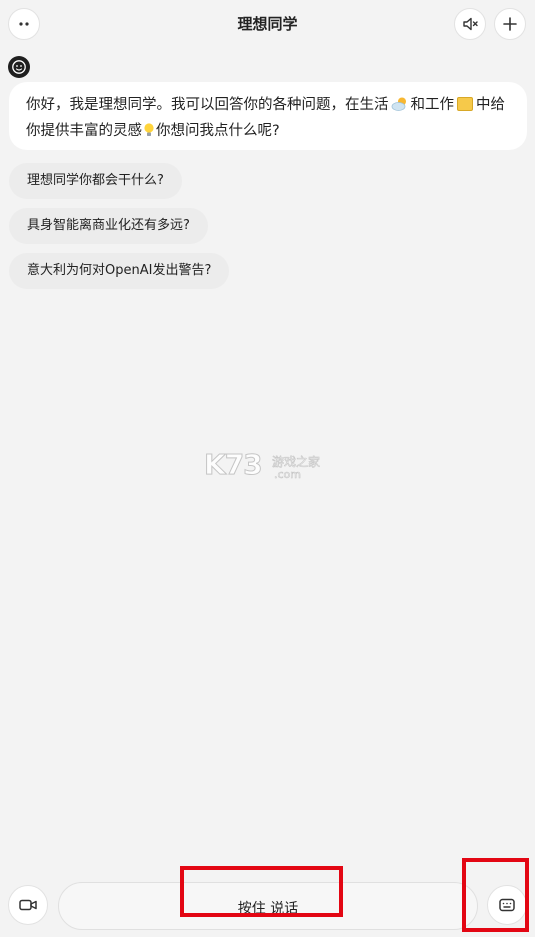 This screenshot has width=535, height=937. I want to click on note-icon, so click(465, 104).